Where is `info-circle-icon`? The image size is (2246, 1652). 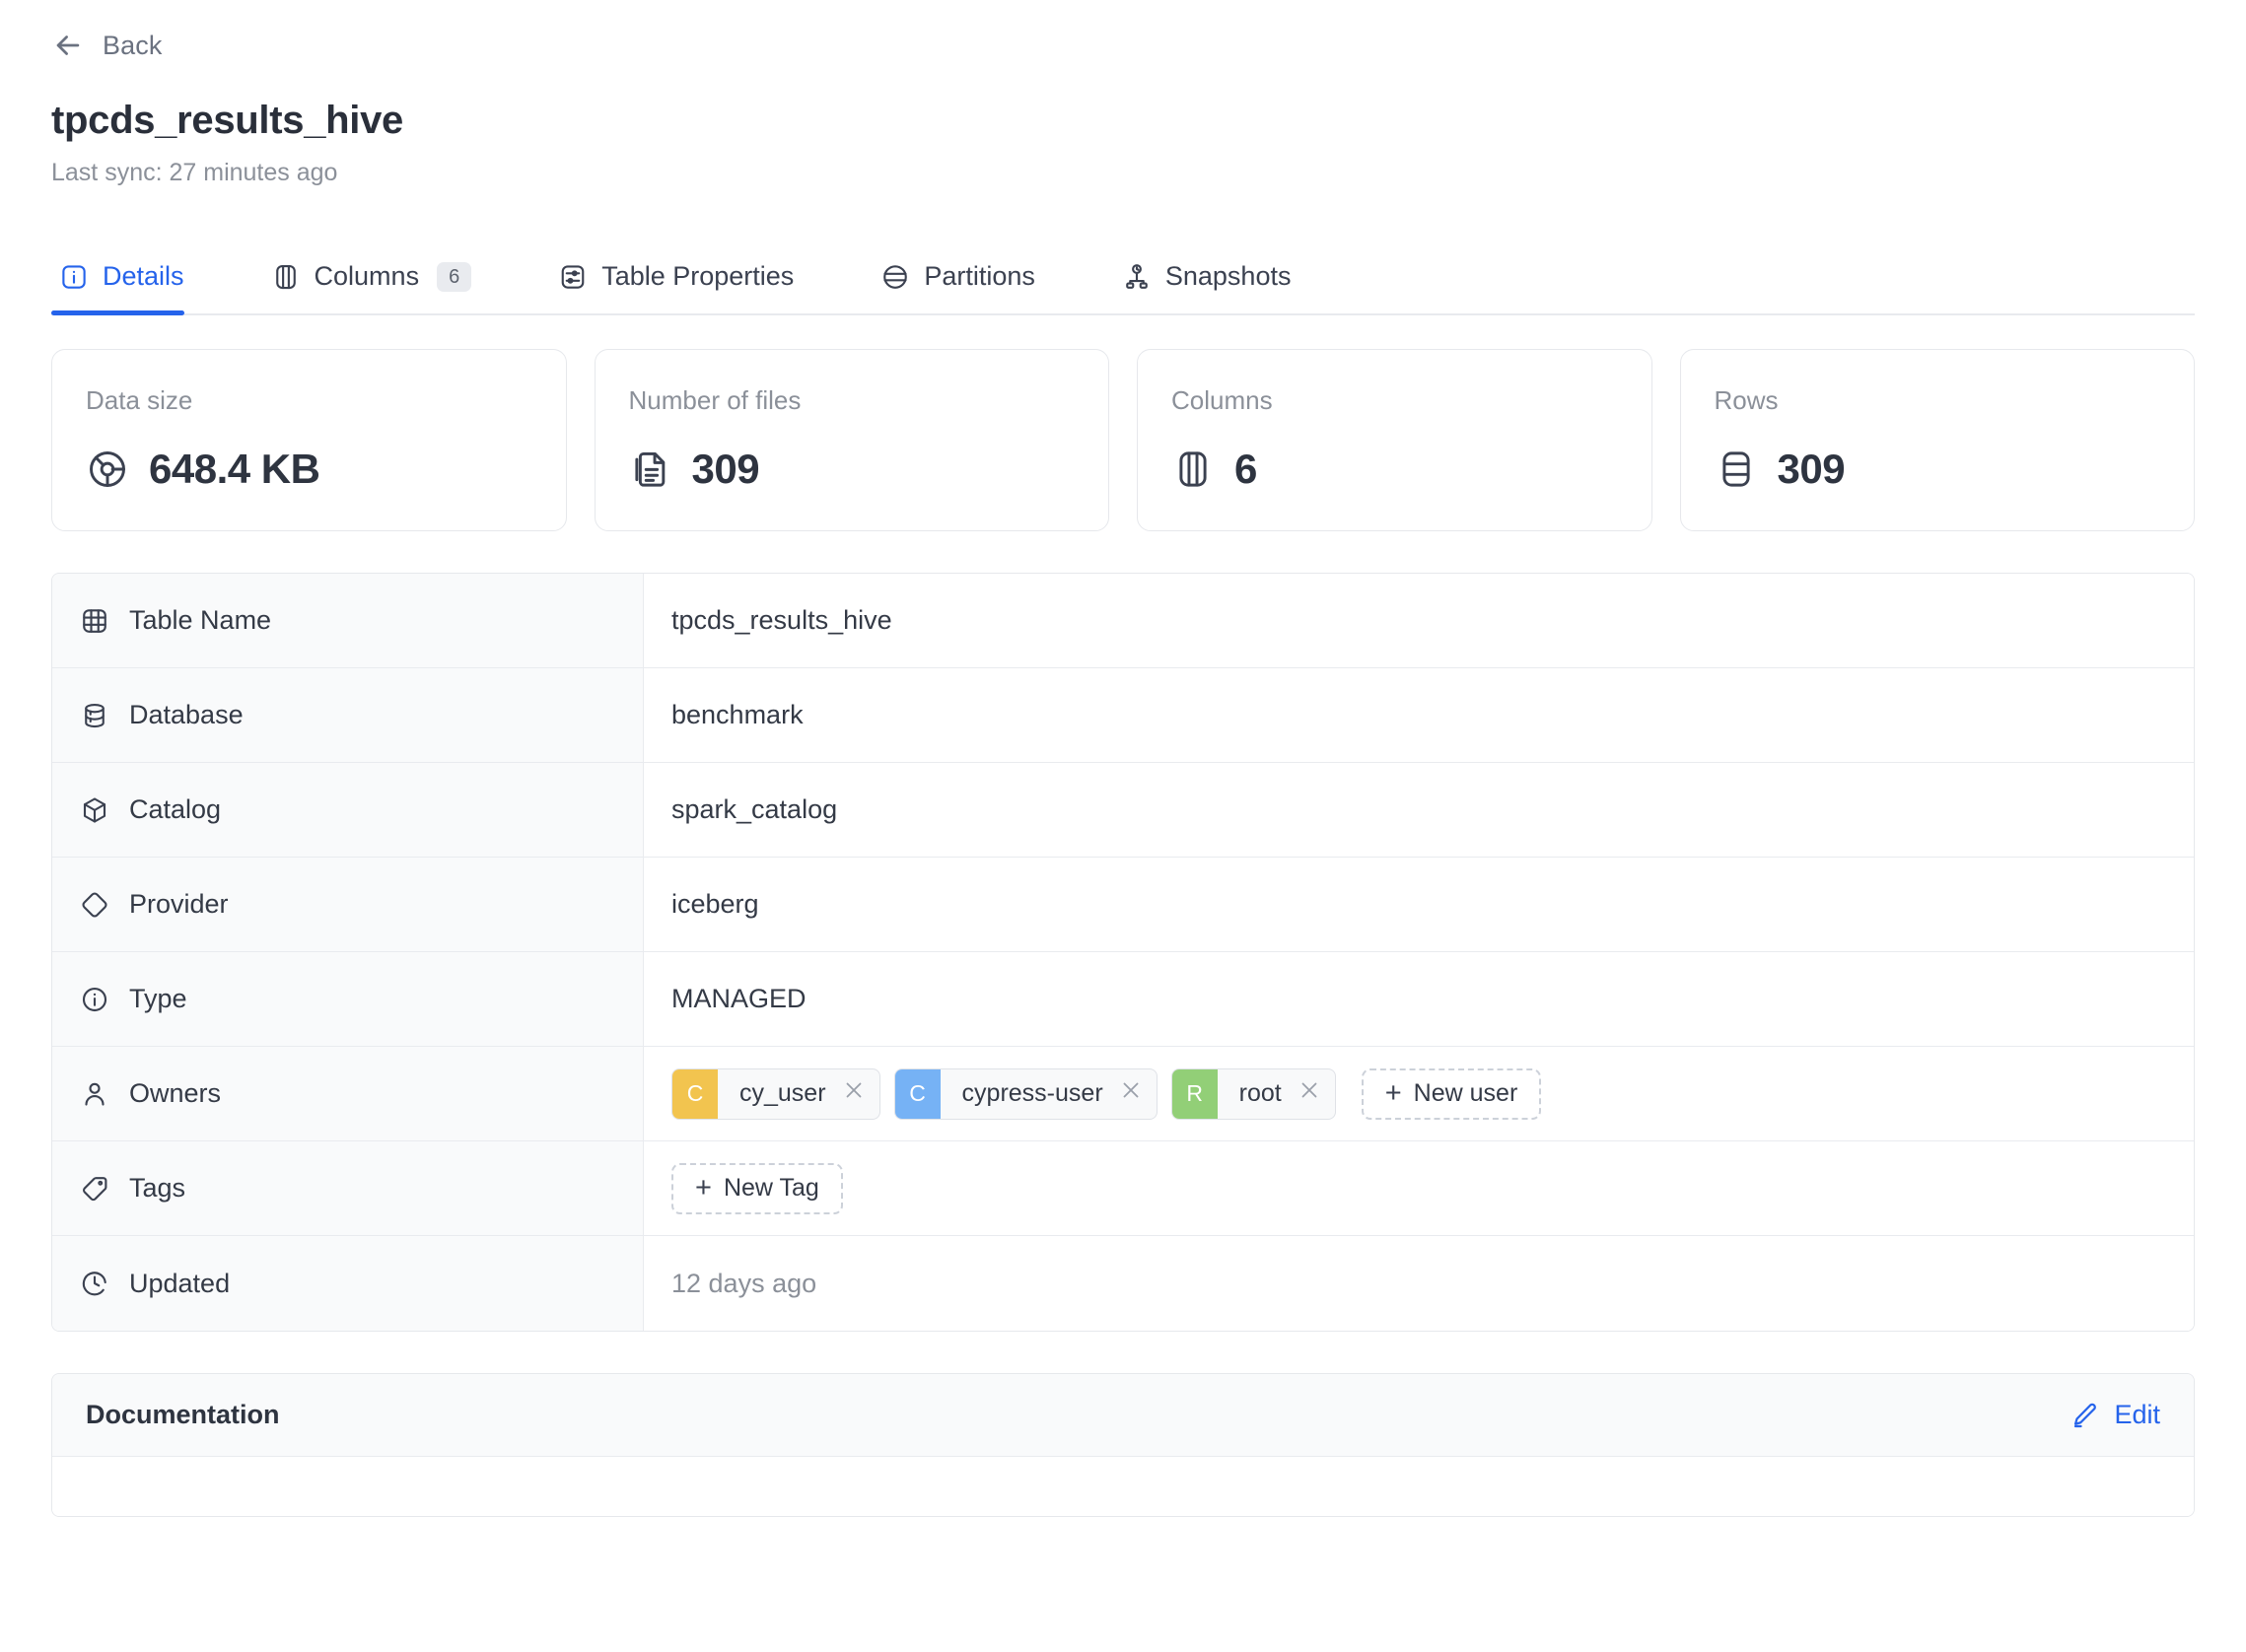 info-circle-icon is located at coordinates (94, 999).